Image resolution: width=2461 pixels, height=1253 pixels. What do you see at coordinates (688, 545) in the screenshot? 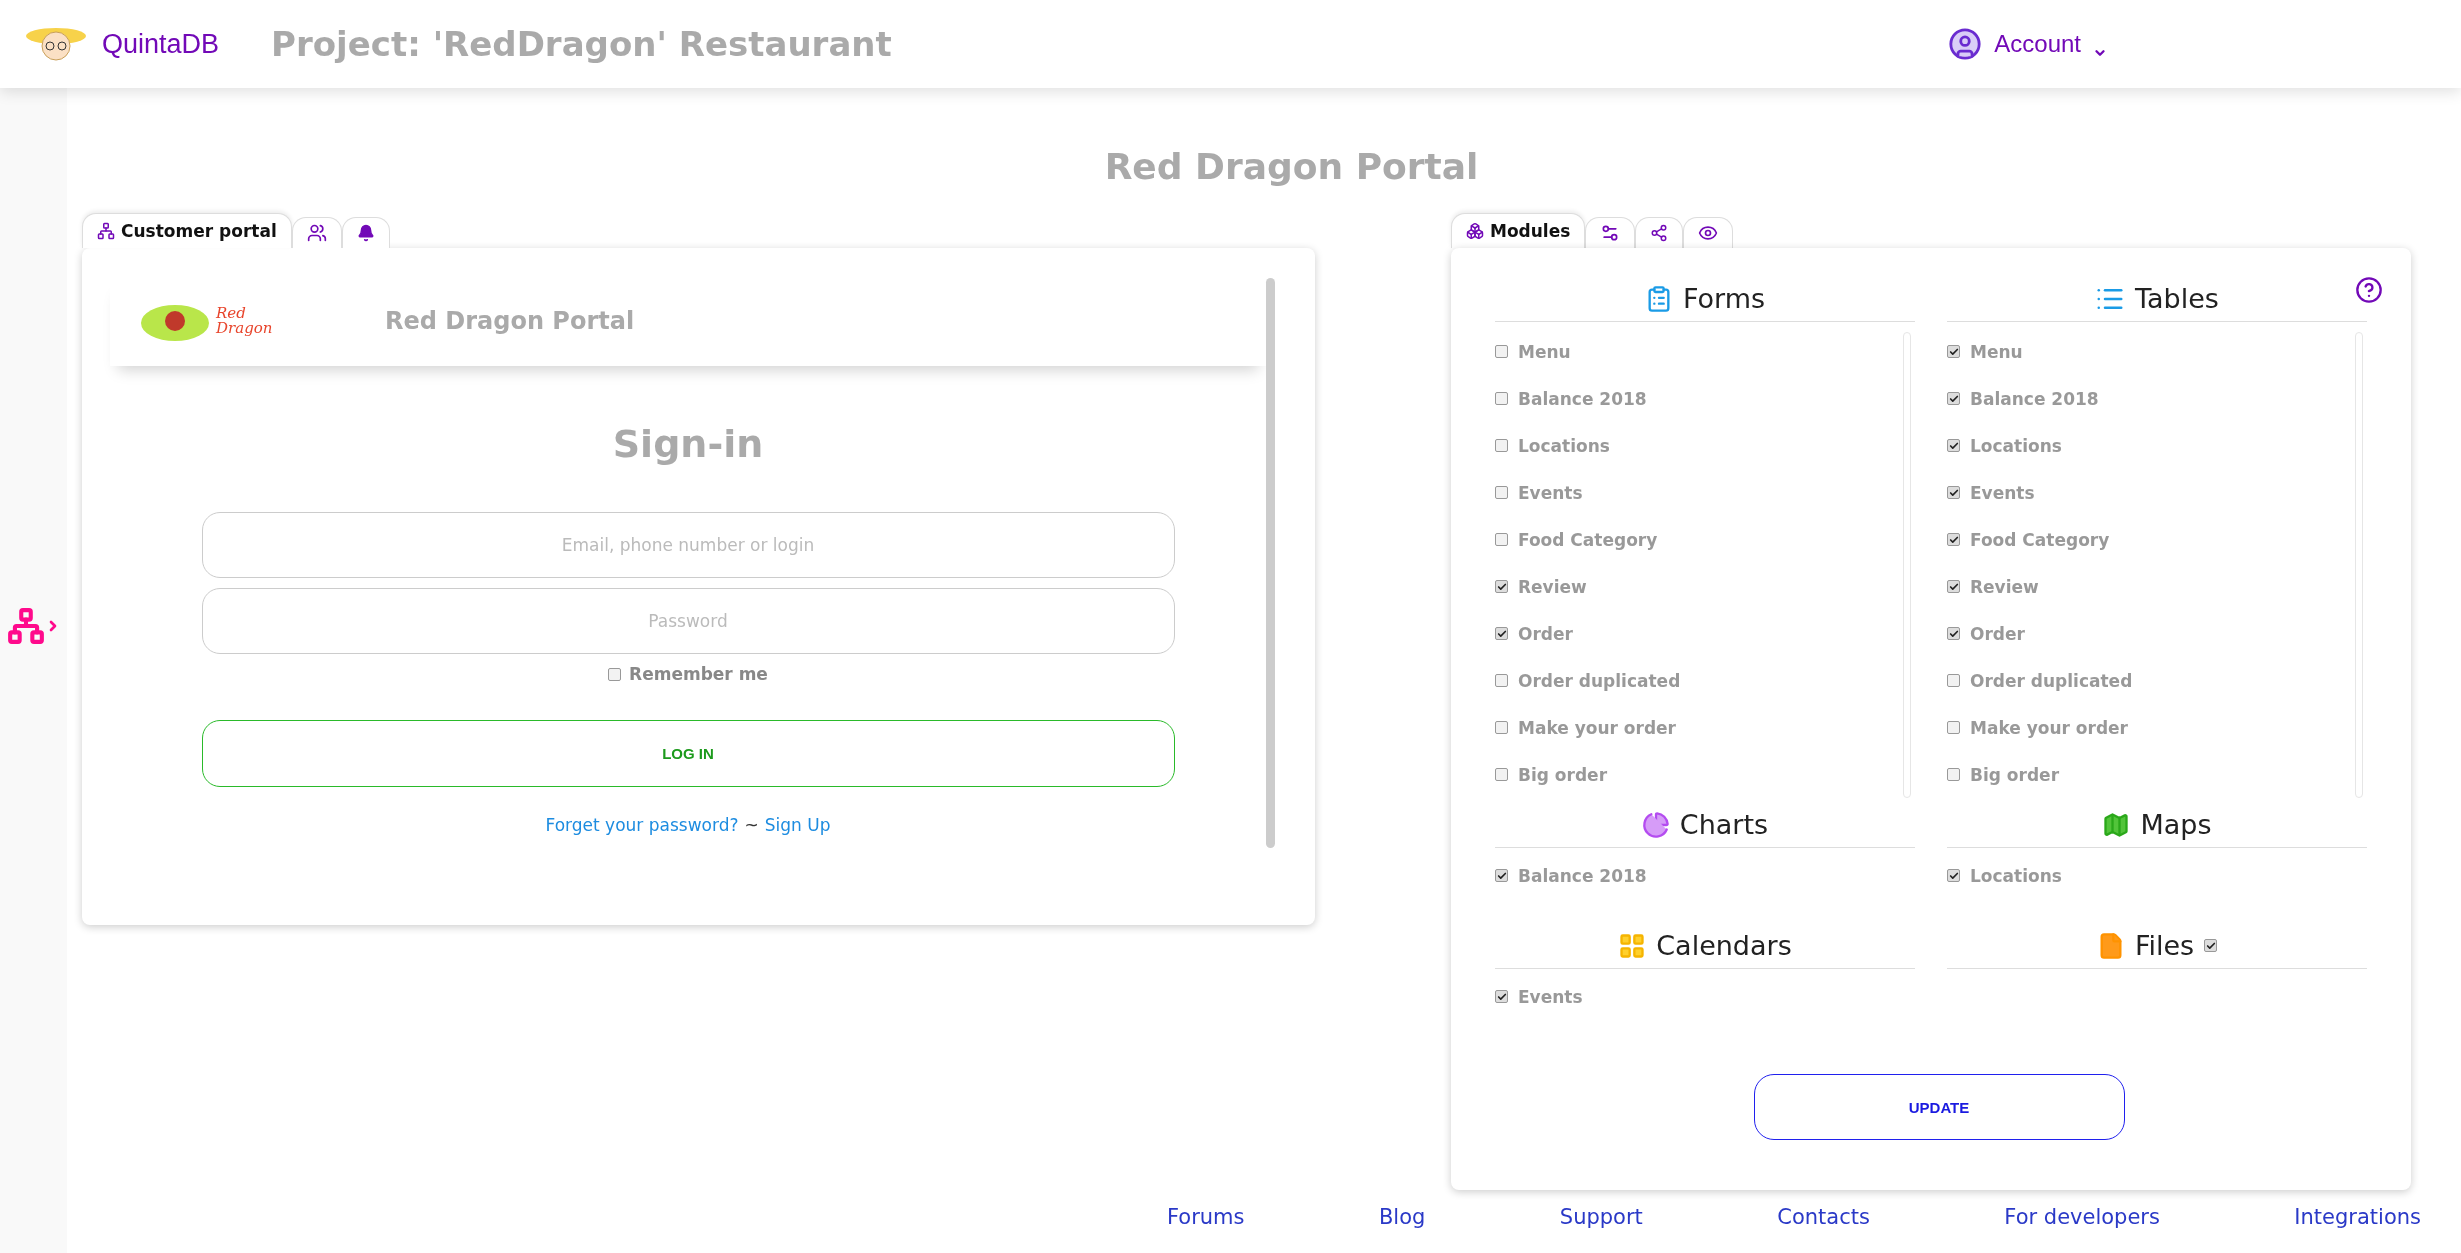
I see `login-field: Email, phone number or login` at bounding box center [688, 545].